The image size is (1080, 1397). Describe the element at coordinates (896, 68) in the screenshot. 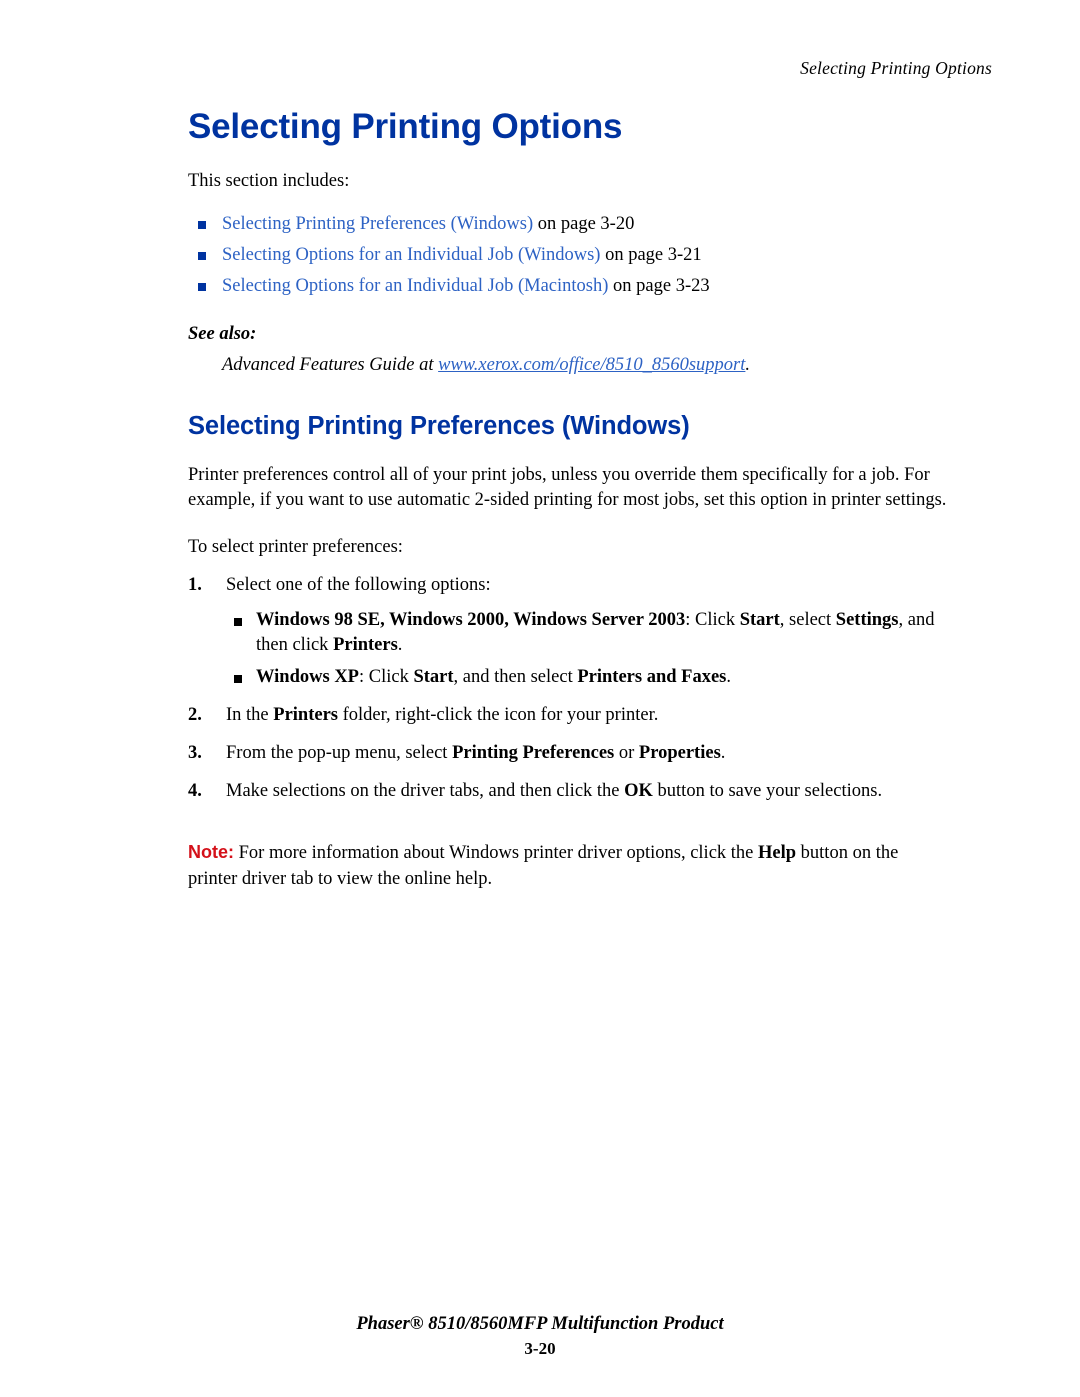

I see `running-header: Selecting Printing Options` at that location.